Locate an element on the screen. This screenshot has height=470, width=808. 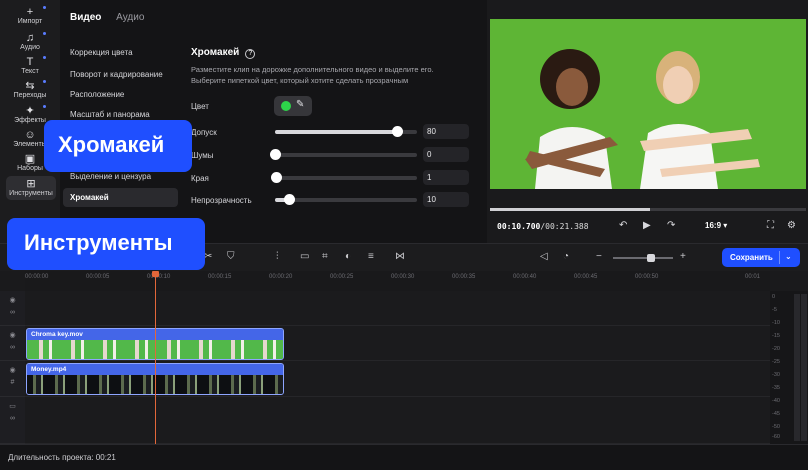
text-button: T Текст is located at coordinates (30, 65).